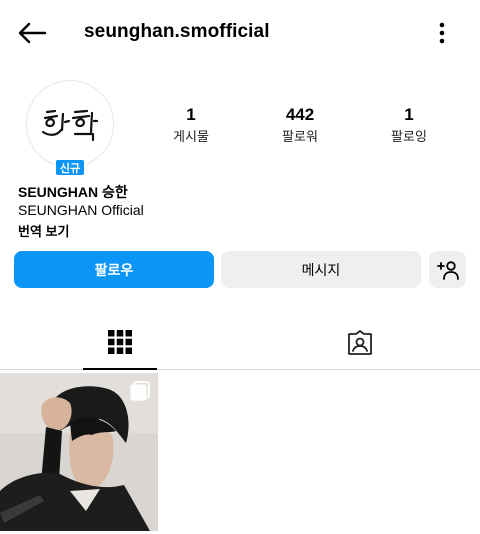 The width and height of the screenshot is (480, 534). I want to click on add-user-button, so click(447, 269).